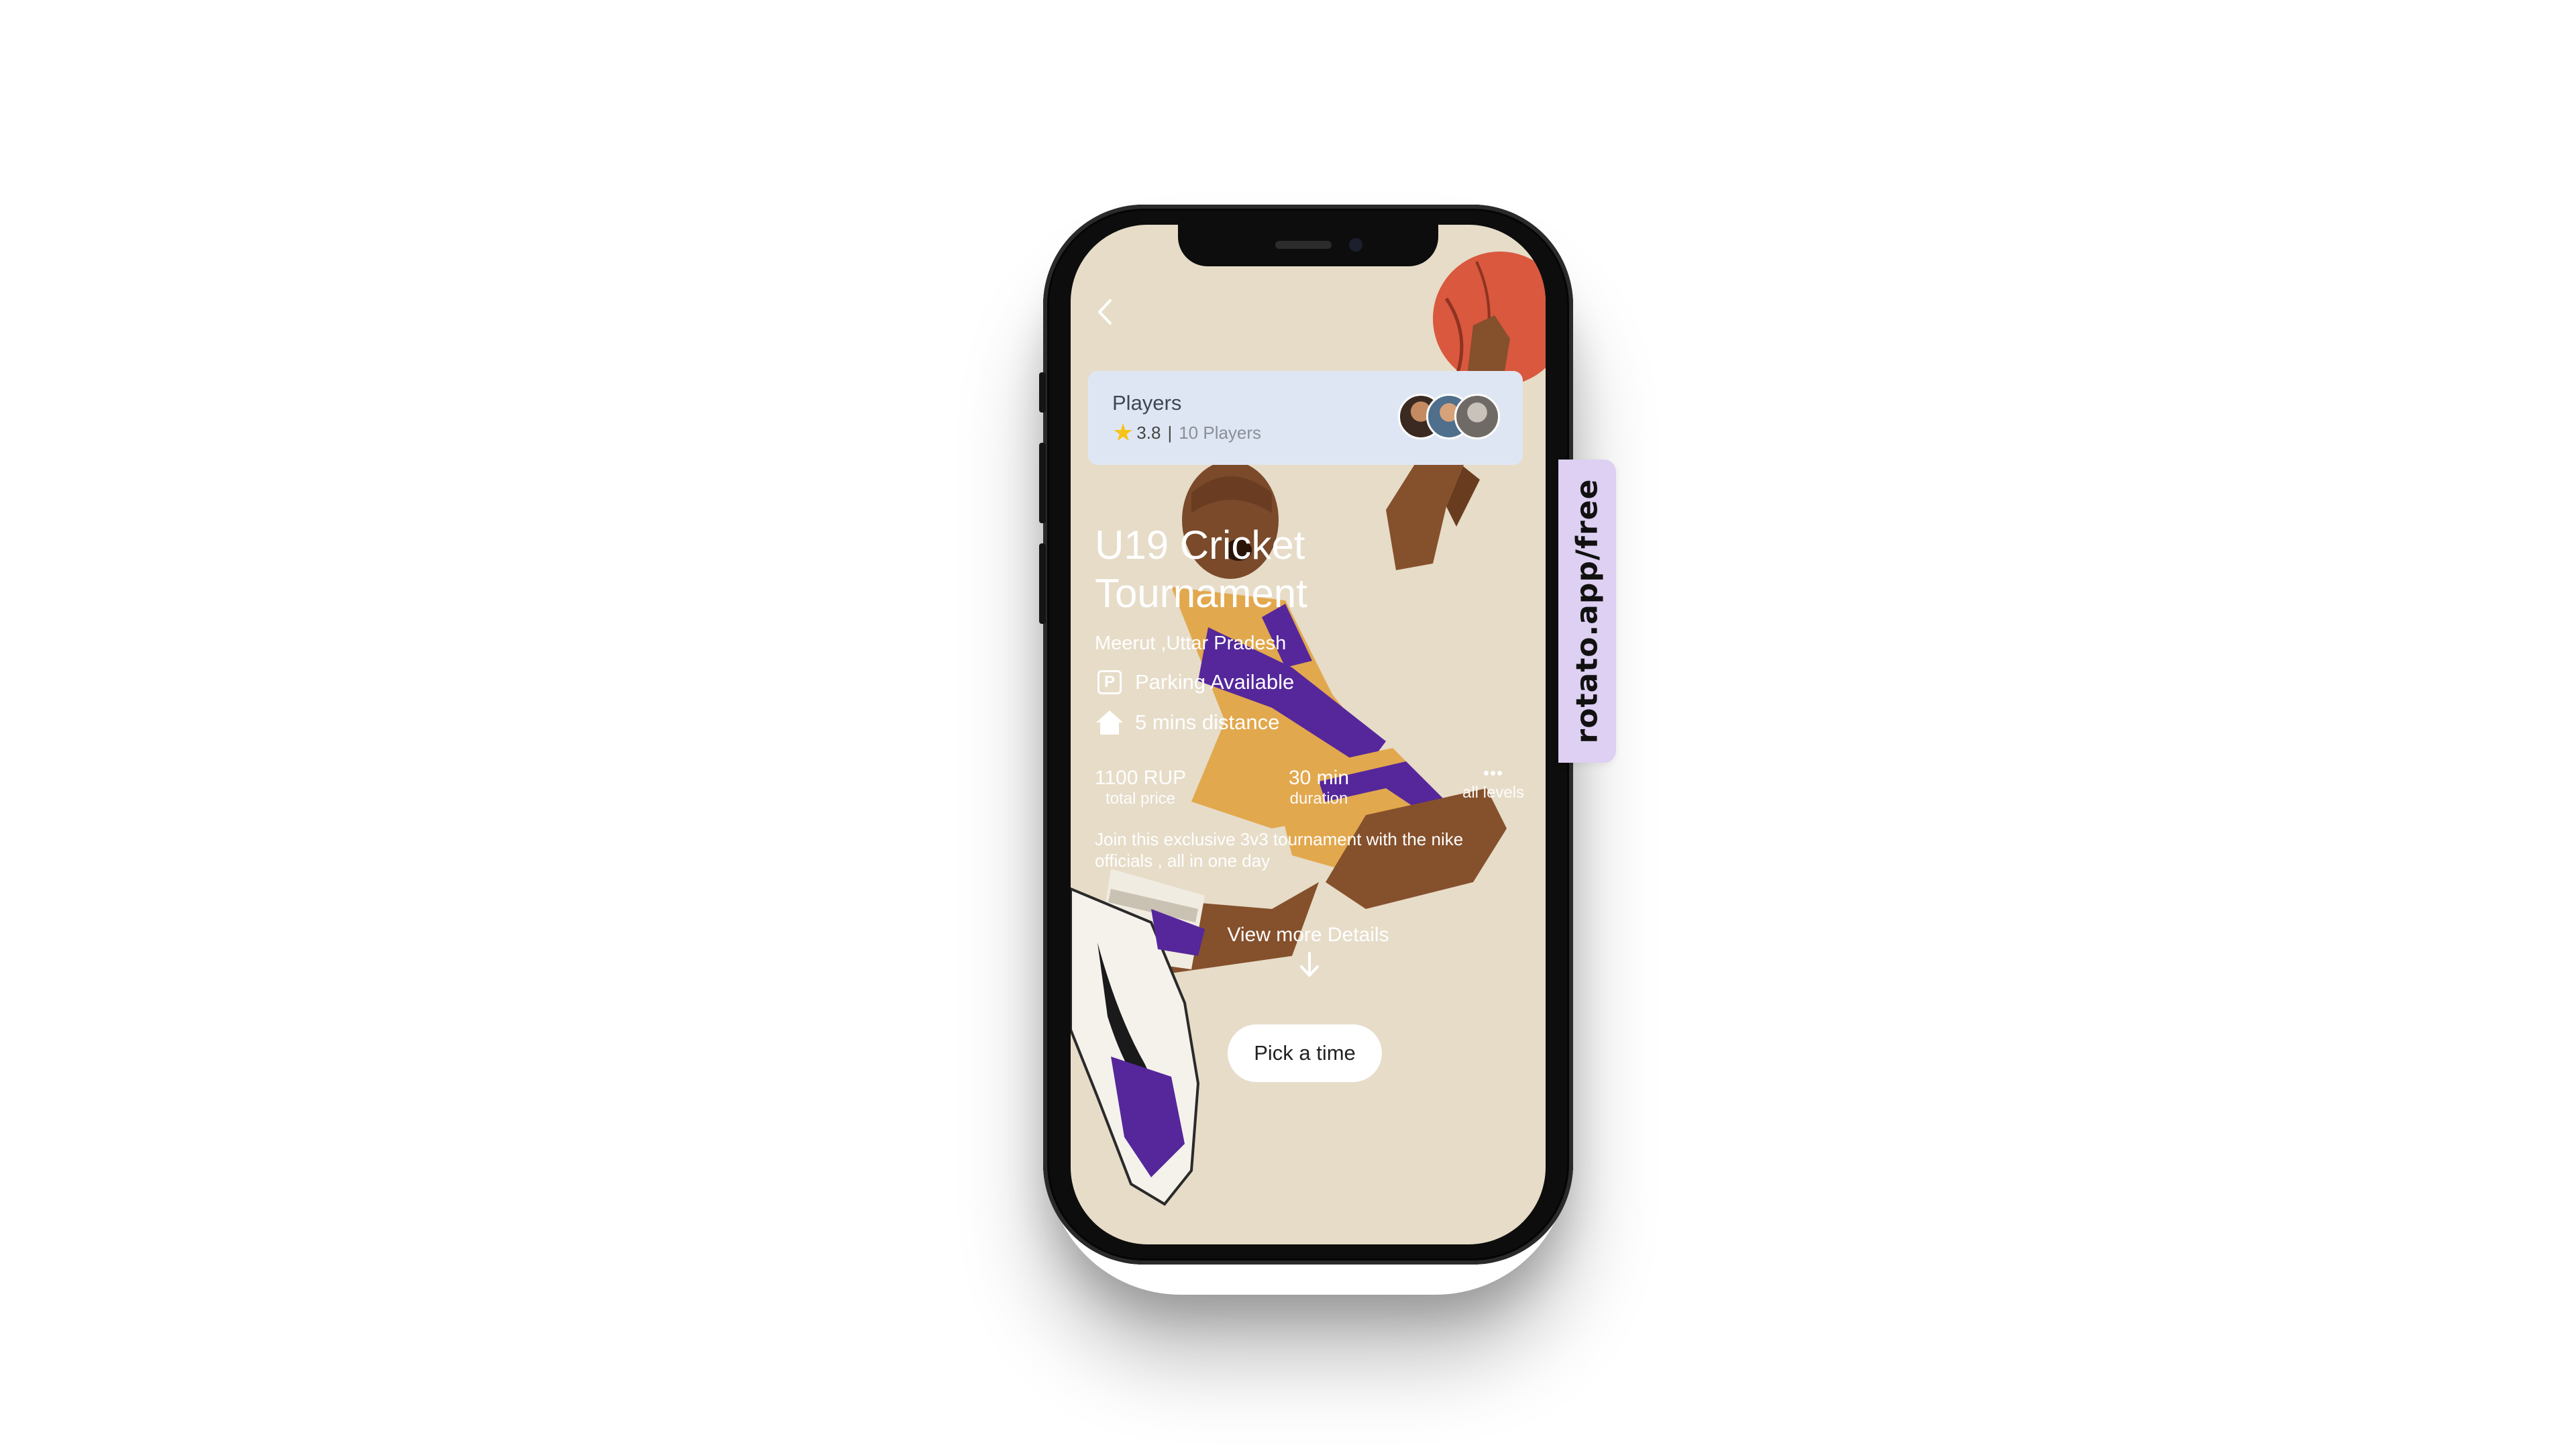  I want to click on front-camera, so click(1355, 245).